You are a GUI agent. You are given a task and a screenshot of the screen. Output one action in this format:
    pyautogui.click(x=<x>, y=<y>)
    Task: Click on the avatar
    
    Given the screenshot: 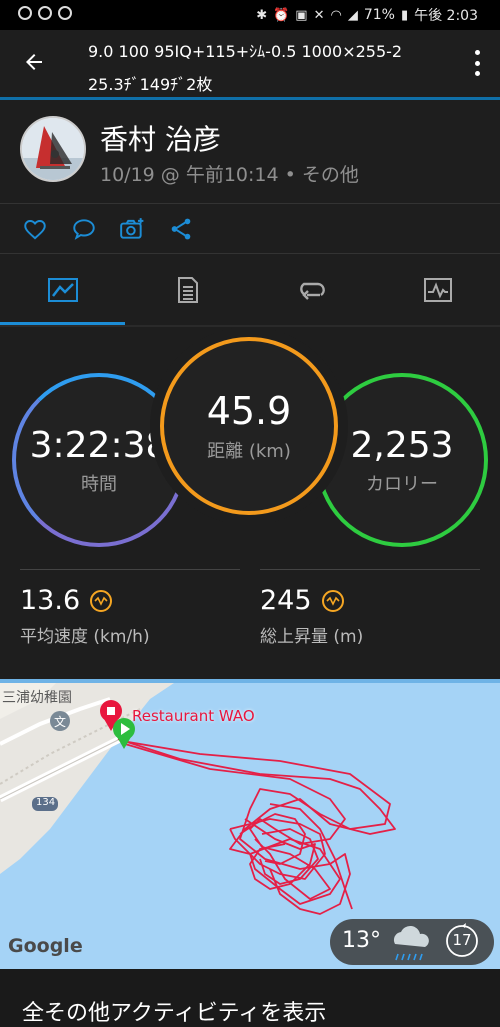 What is the action you would take?
    pyautogui.click(x=53, y=149)
    